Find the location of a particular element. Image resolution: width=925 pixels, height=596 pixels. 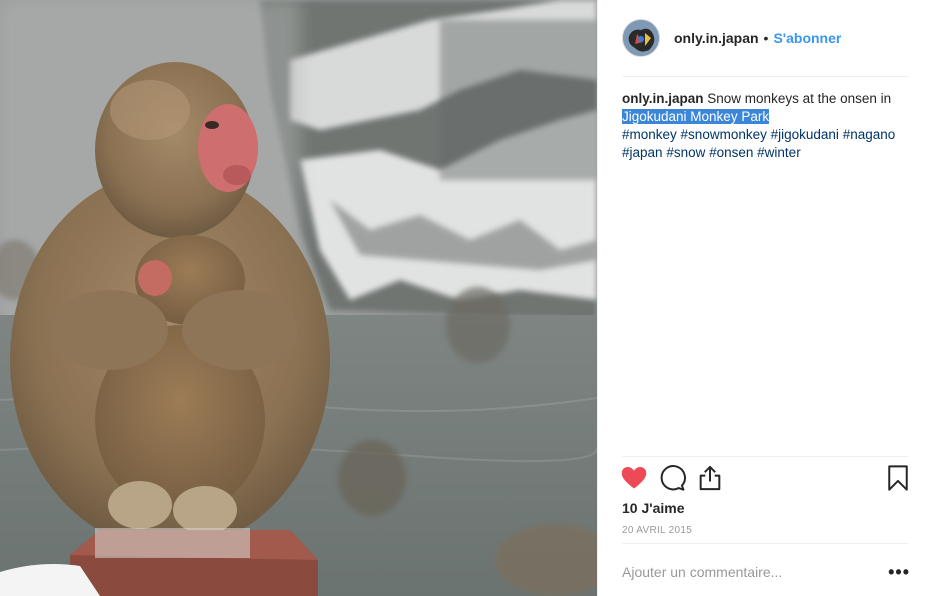

like-count: 10 J'aime is located at coordinates (653, 508).